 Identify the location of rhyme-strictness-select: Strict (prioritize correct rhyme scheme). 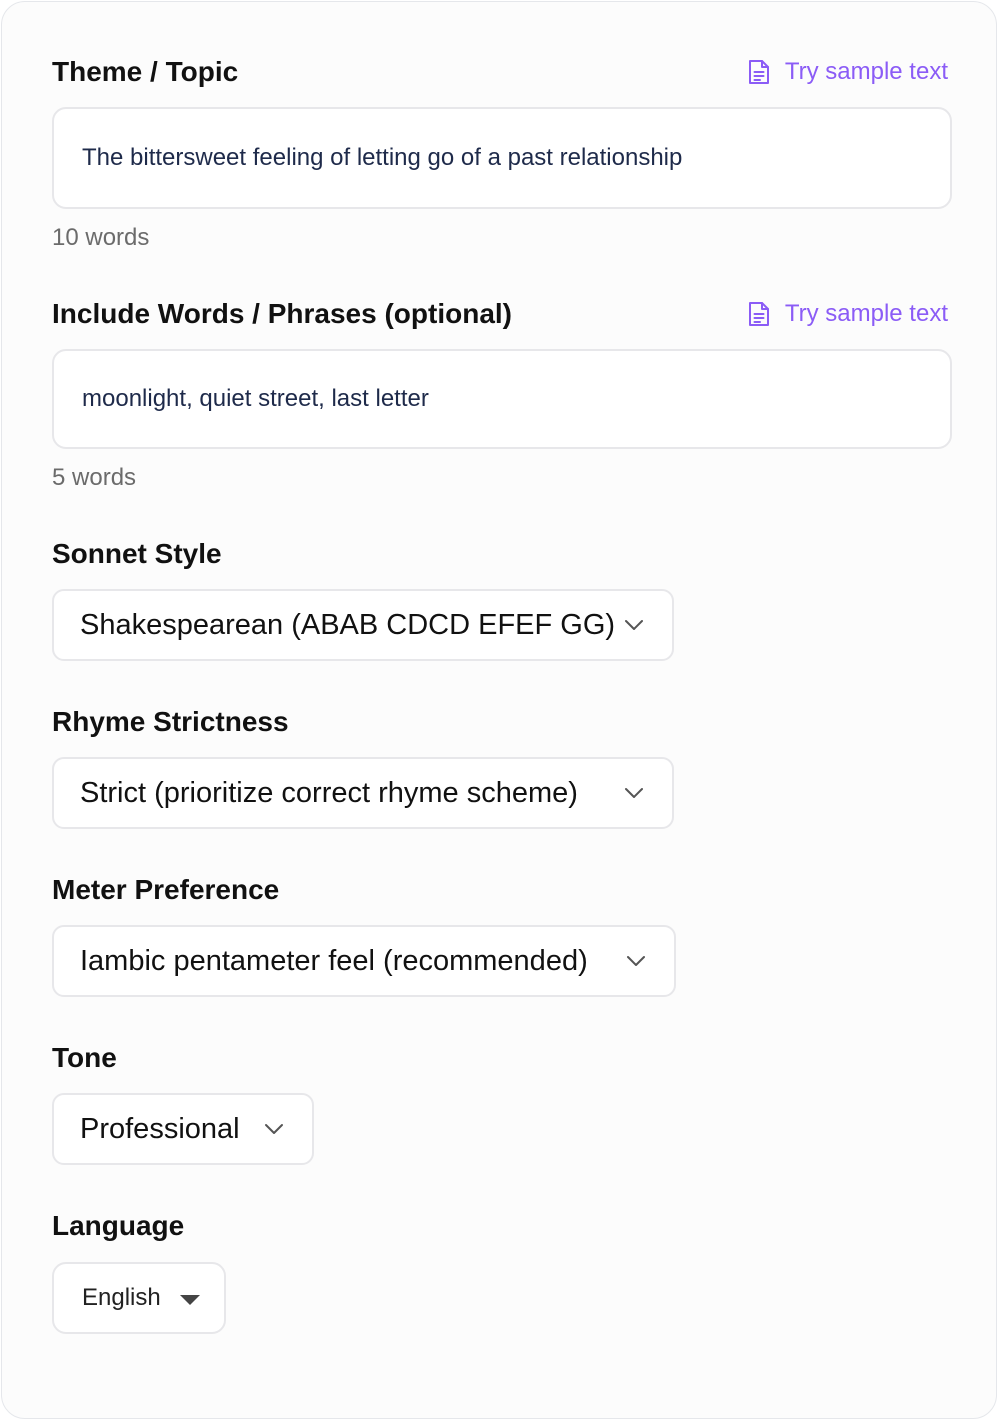
(363, 793).